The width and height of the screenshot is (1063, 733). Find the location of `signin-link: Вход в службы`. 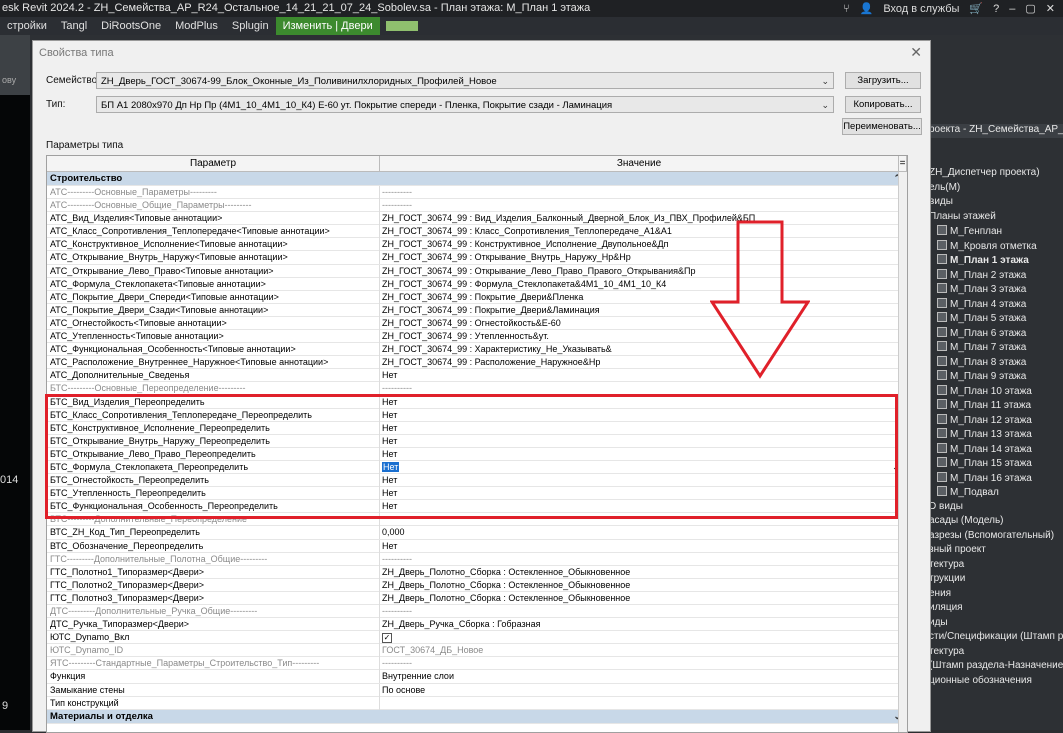

signin-link: Вход в службы is located at coordinates (921, 9).